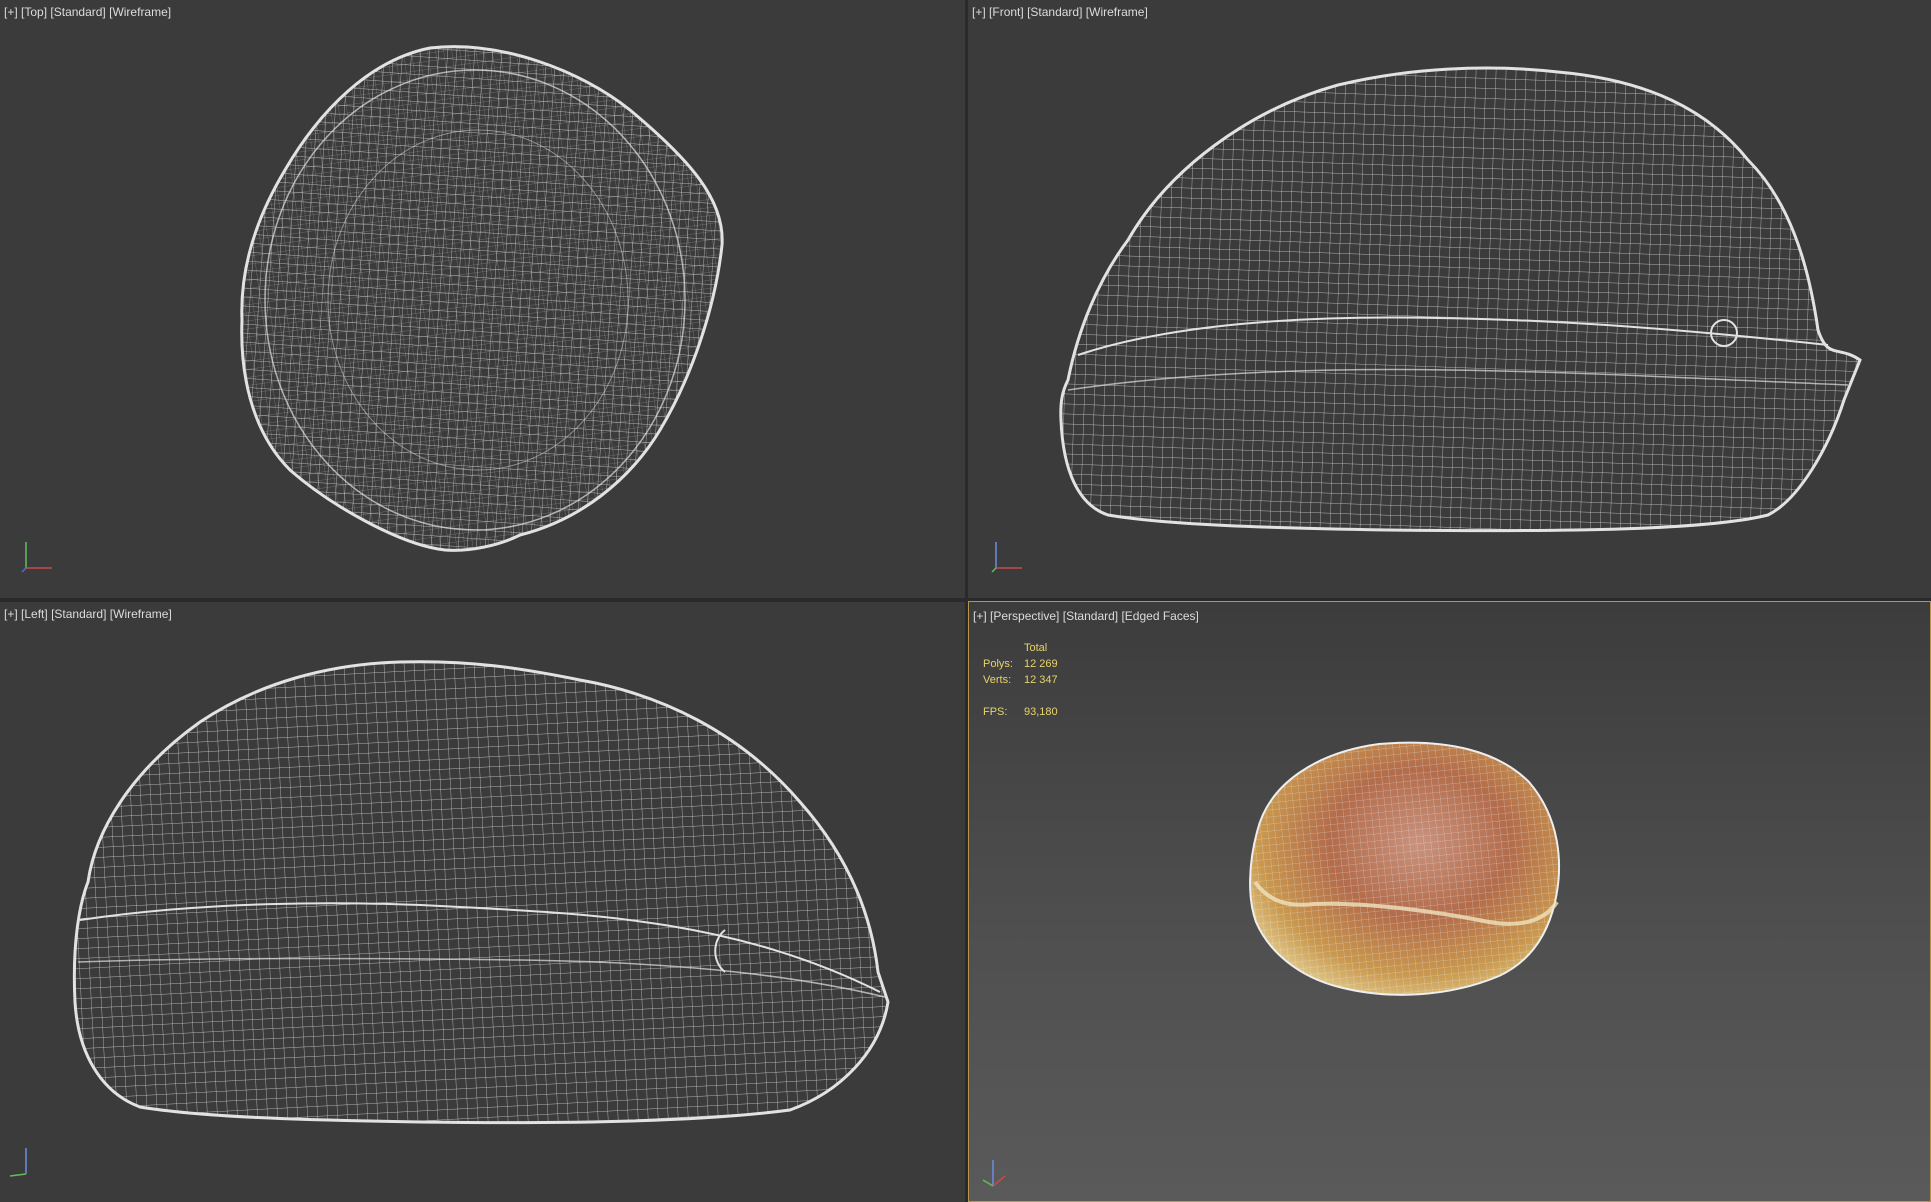  I want to click on polys-label: Polys:, so click(998, 664).